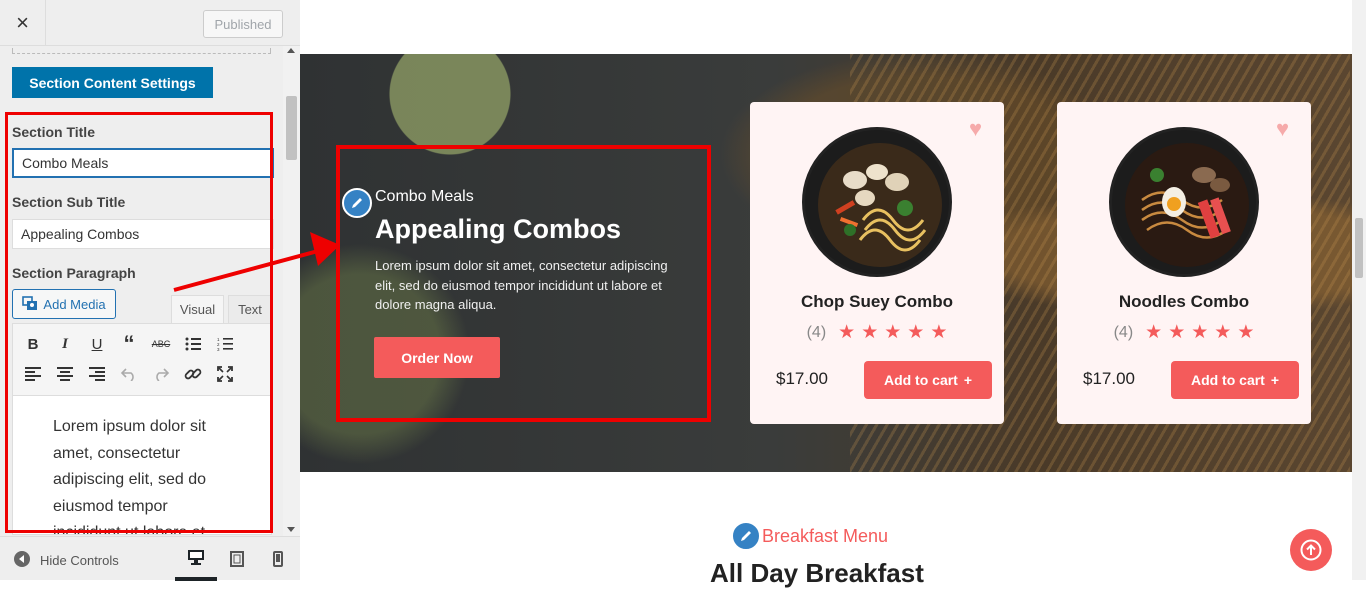 This screenshot has width=1366, height=589. I want to click on breakfast-subtitle: Breakfast Menu, so click(825, 536).